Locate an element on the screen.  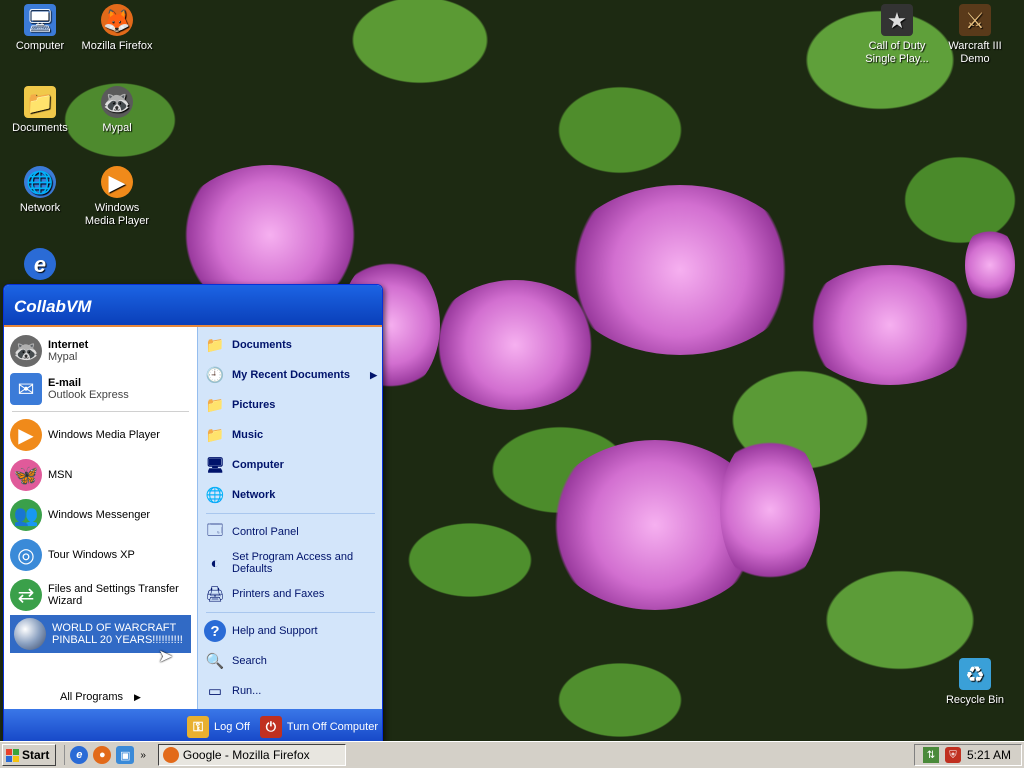
power-icon: ⏻ is located at coordinates (270, 726).